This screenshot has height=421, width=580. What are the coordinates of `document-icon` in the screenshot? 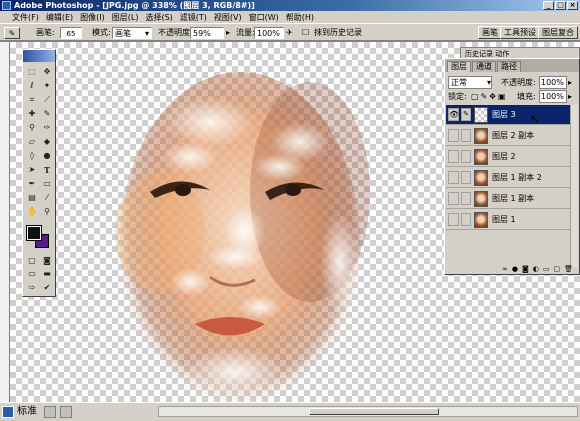 It's located at (8, 412).